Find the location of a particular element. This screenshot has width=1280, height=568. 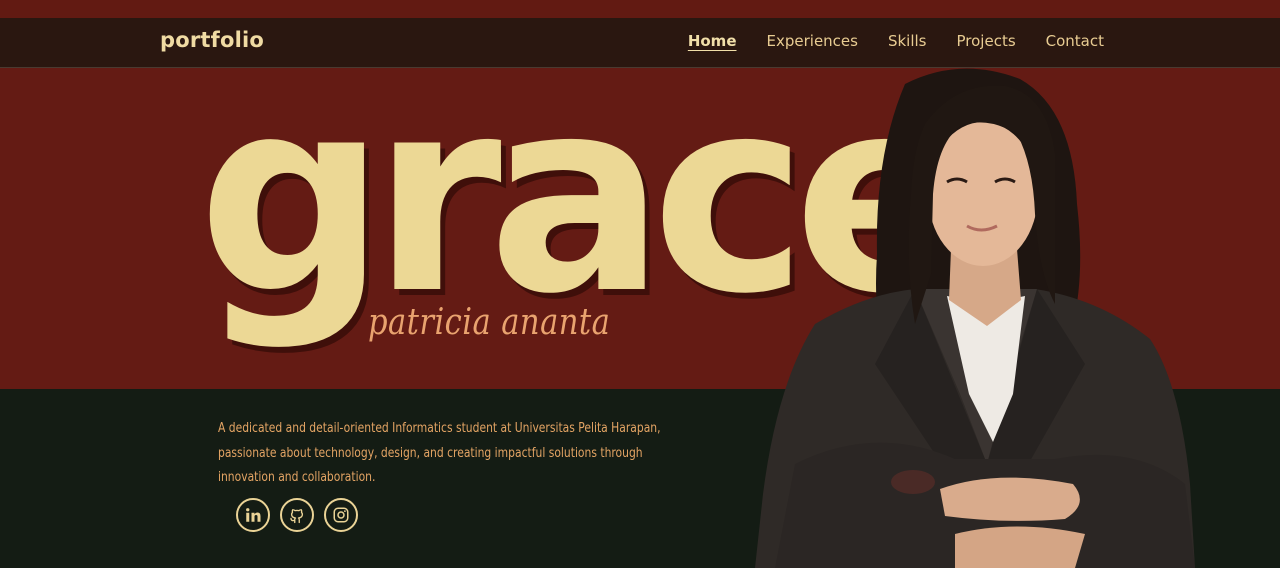

instagram-link is located at coordinates (341, 515).